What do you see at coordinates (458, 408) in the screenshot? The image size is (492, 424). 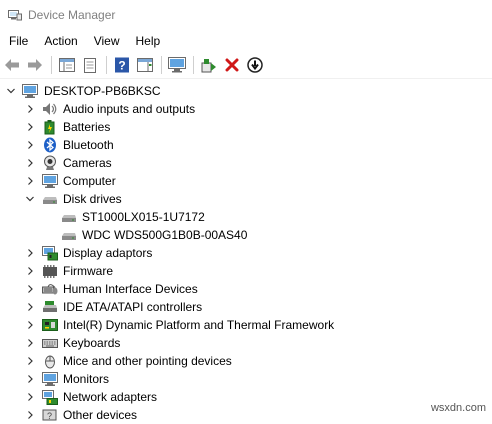 I see `watermark: wsxdn.com` at bounding box center [458, 408].